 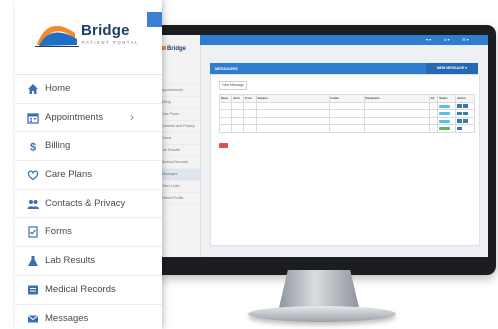 What do you see at coordinates (179, 115) in the screenshot?
I see `screen-nav-item: Care Plans` at bounding box center [179, 115].